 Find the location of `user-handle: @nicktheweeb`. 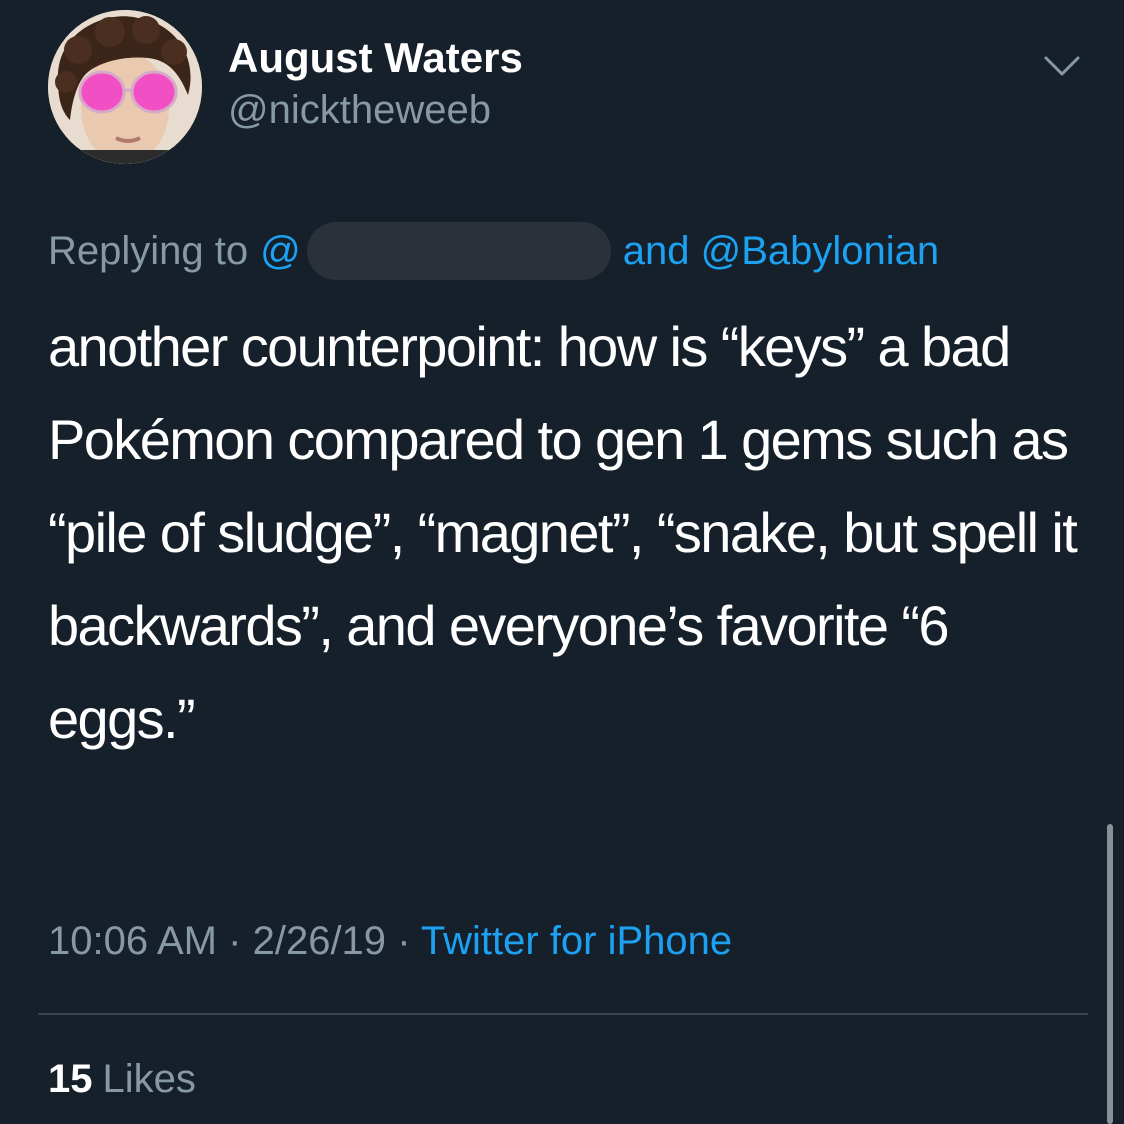

user-handle: @nicktheweeb is located at coordinates (359, 110).